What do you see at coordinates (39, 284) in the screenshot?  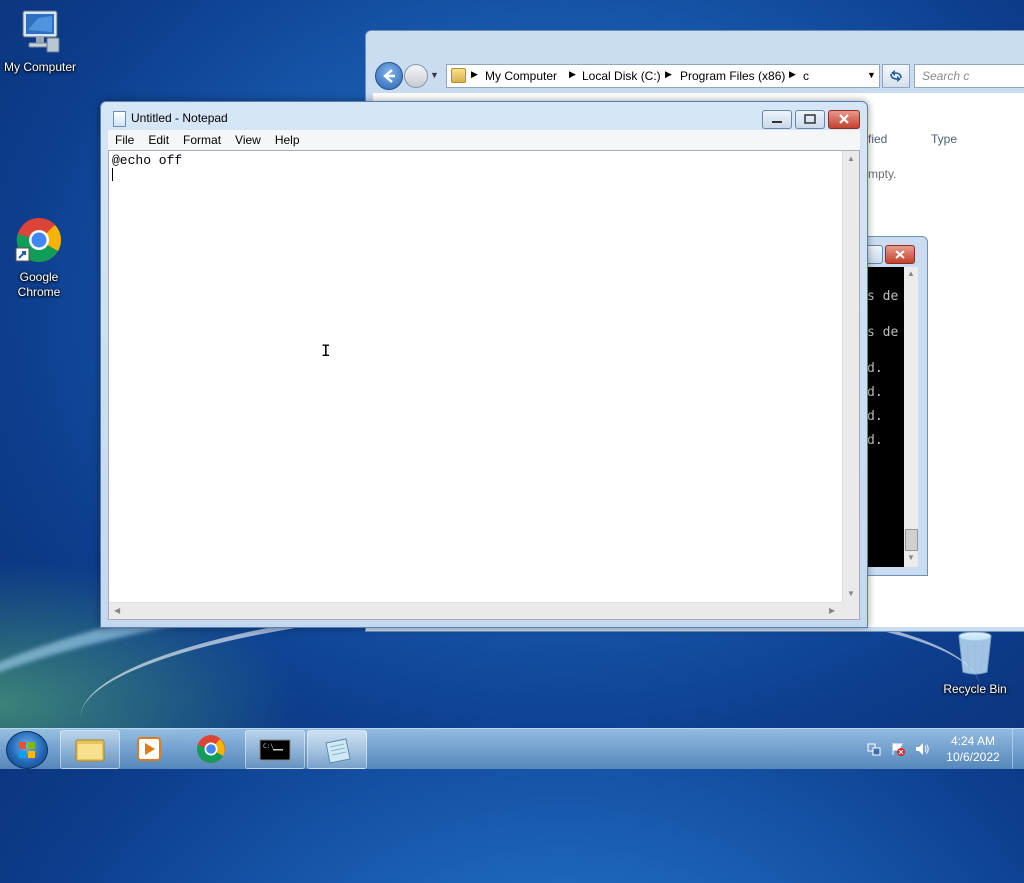 I see `desktop-icon-label: Google Chrome` at bounding box center [39, 284].